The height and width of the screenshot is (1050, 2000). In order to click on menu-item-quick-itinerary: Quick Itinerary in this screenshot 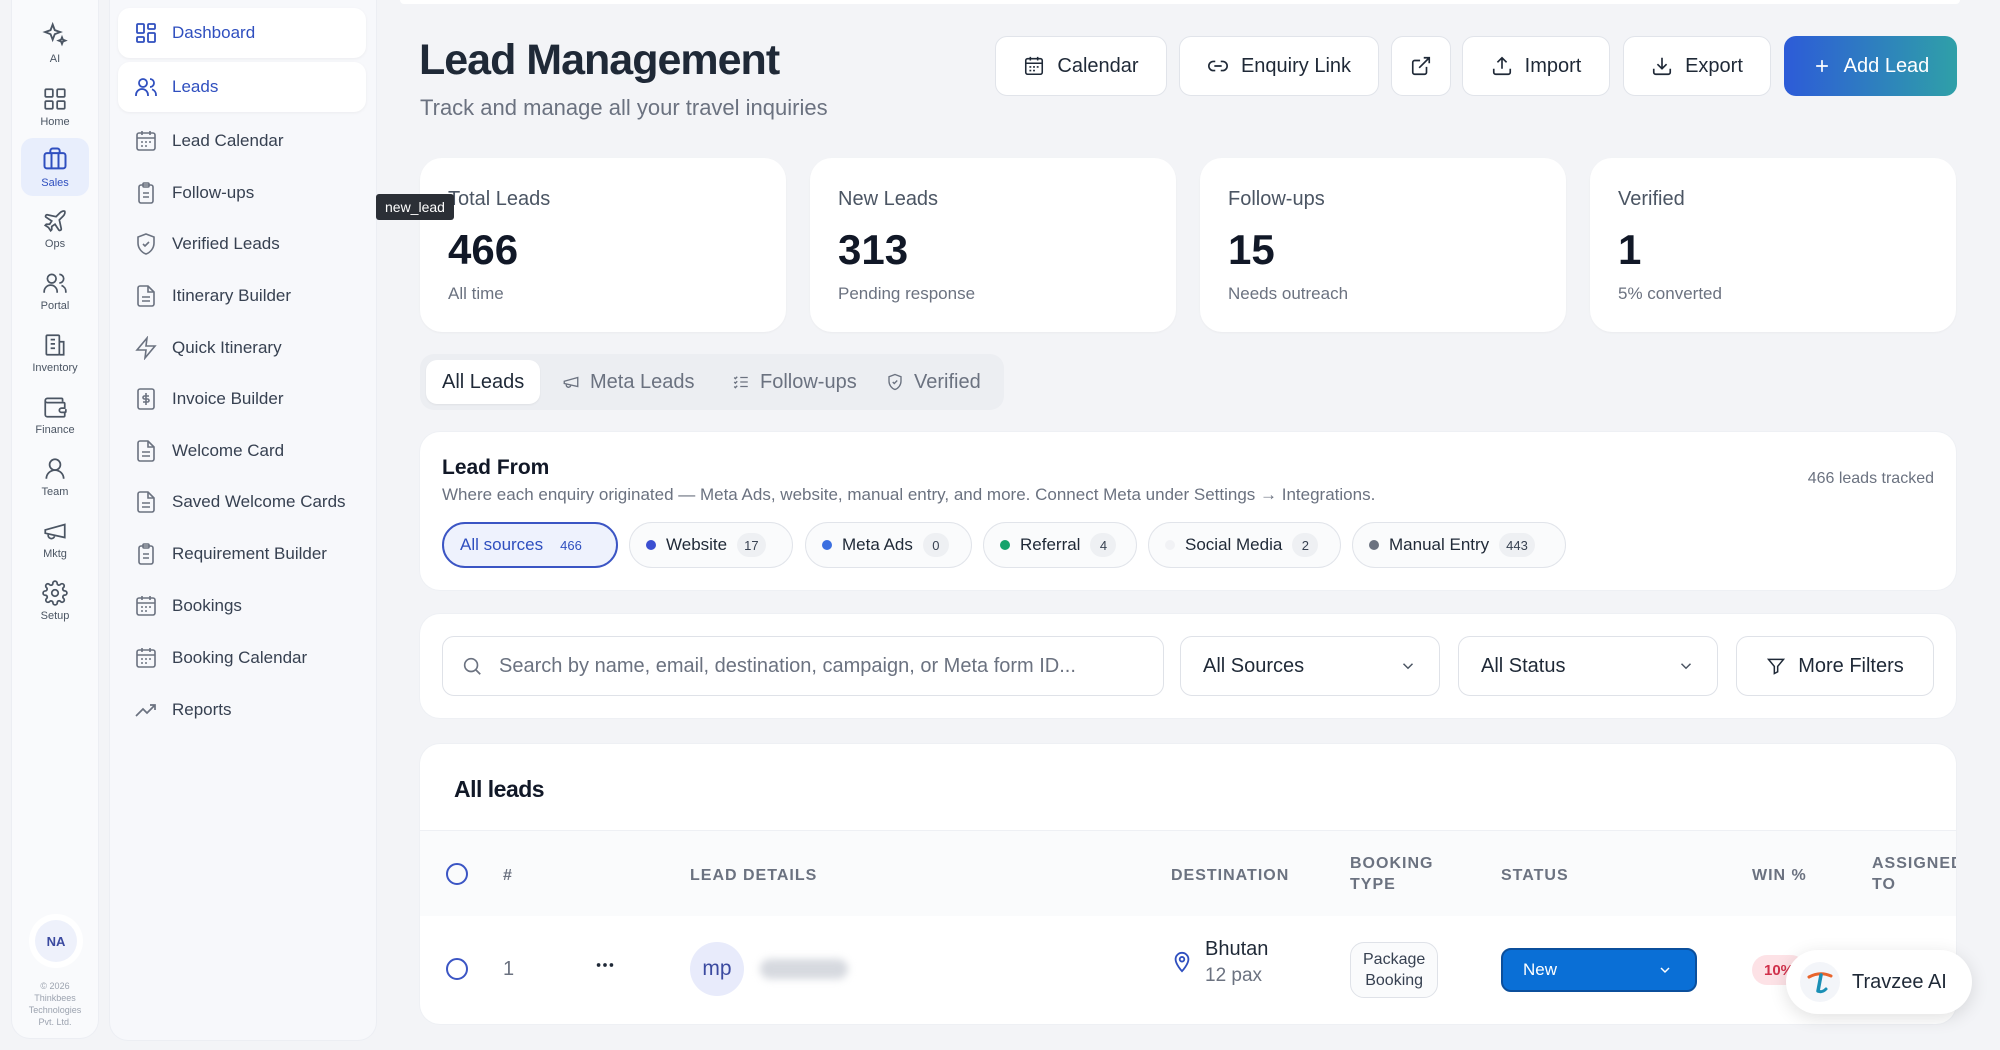, I will do `click(242, 348)`.